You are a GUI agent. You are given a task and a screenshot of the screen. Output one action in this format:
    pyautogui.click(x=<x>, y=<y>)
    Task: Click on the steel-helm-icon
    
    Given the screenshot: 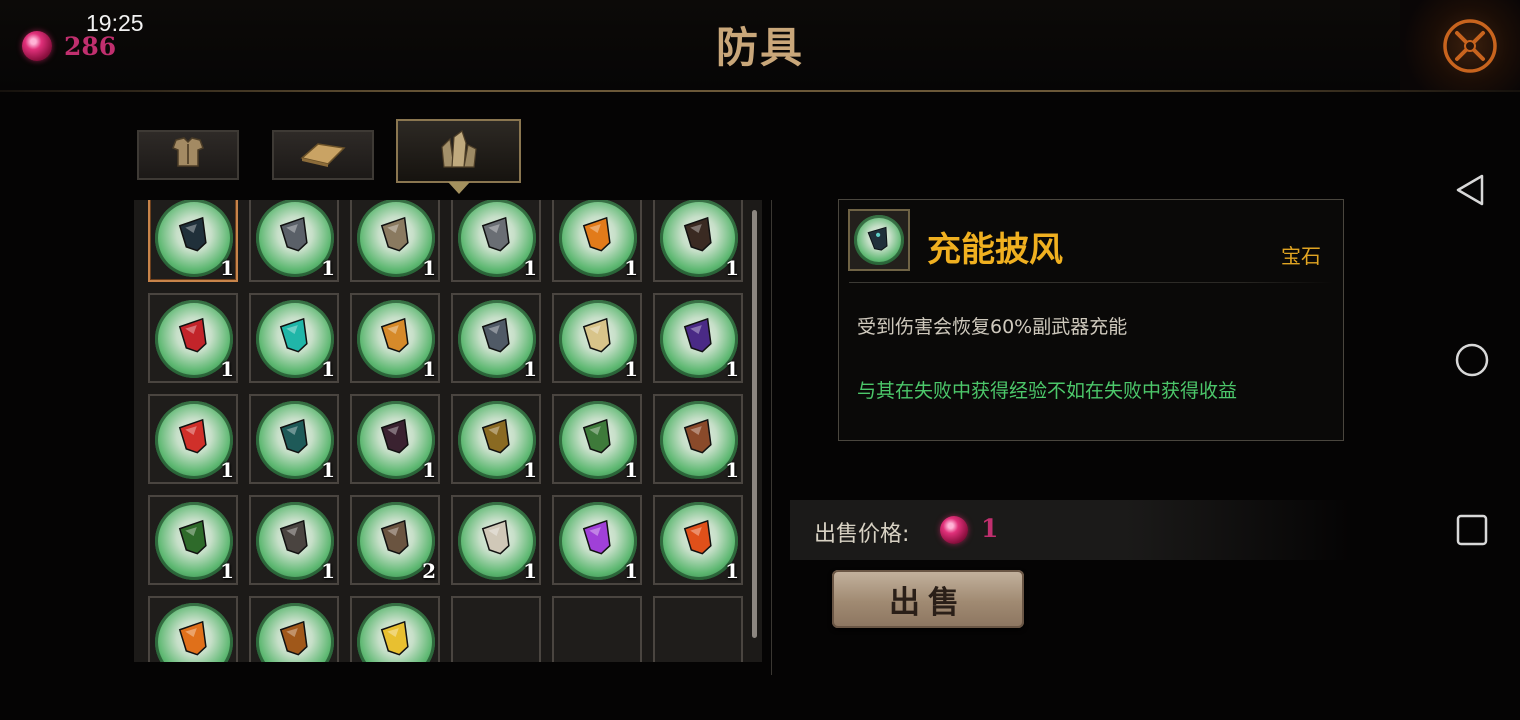 What is the action you would take?
    pyautogui.click(x=293, y=234)
    